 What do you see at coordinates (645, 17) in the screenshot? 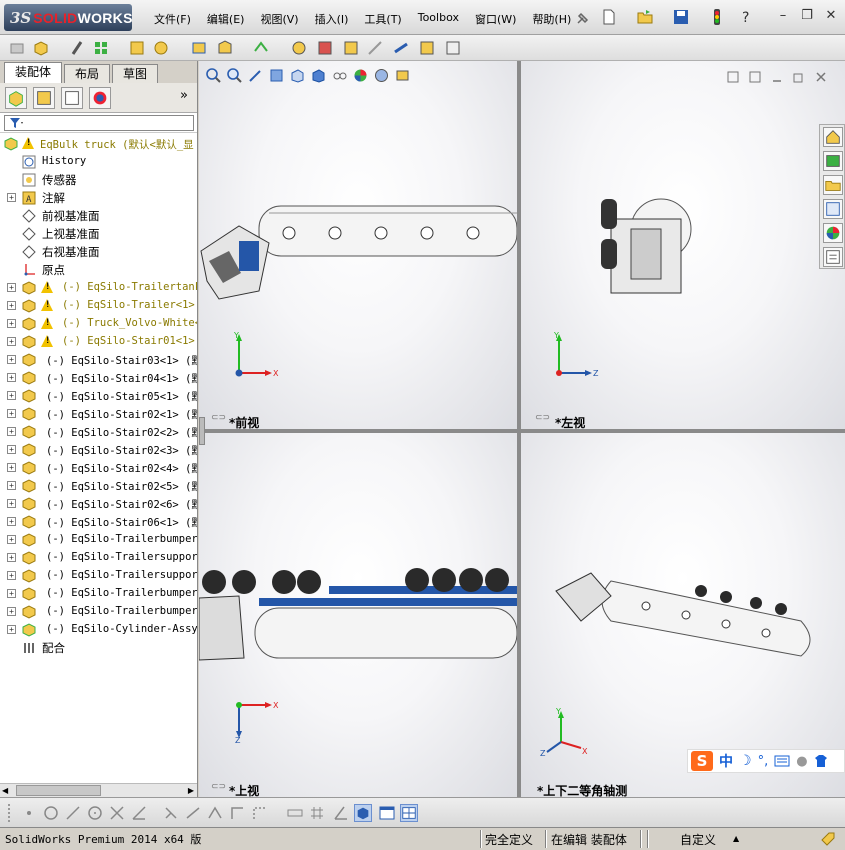
I see `open-folder-icon` at bounding box center [645, 17].